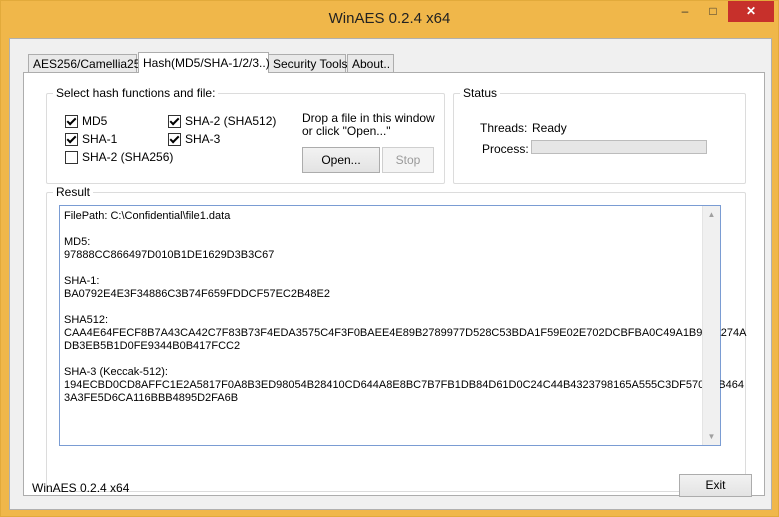 This screenshot has height=517, width=779. I want to click on scroll-up-icon: ▲, so click(711, 214).